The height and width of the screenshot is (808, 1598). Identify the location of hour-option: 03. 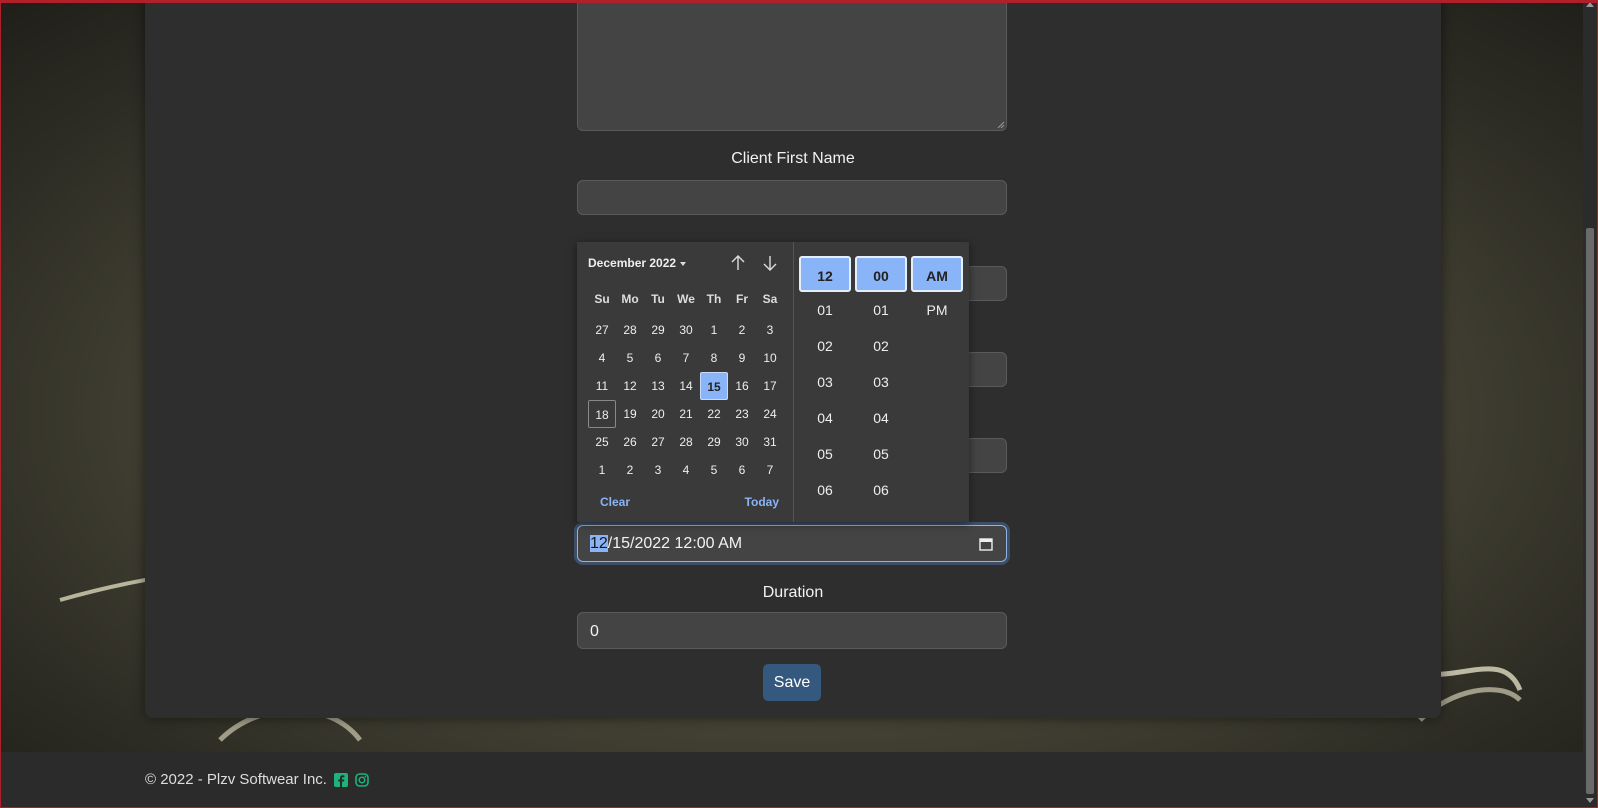
(825, 382).